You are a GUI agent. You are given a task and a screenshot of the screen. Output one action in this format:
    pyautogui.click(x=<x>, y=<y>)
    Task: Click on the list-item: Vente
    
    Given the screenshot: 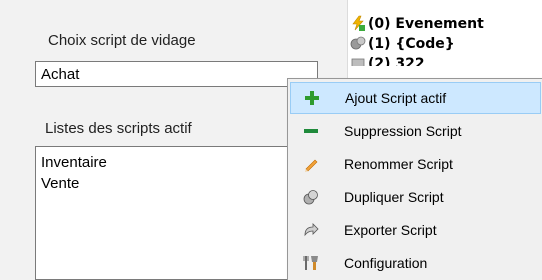 What is the action you would take?
    pyautogui.click(x=176, y=183)
    